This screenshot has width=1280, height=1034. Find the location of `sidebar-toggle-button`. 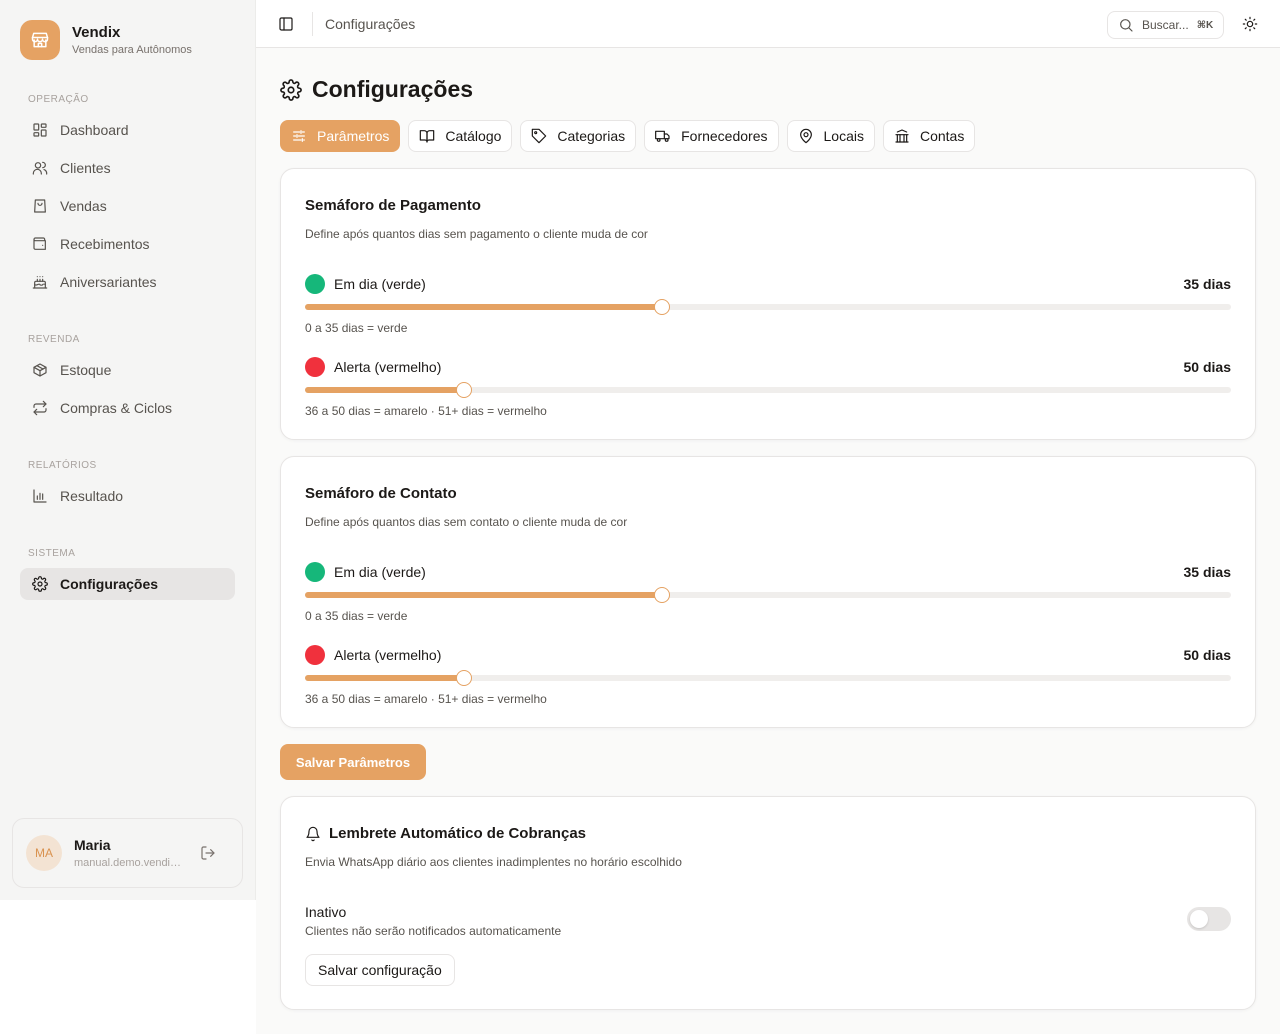

sidebar-toggle-button is located at coordinates (286, 24).